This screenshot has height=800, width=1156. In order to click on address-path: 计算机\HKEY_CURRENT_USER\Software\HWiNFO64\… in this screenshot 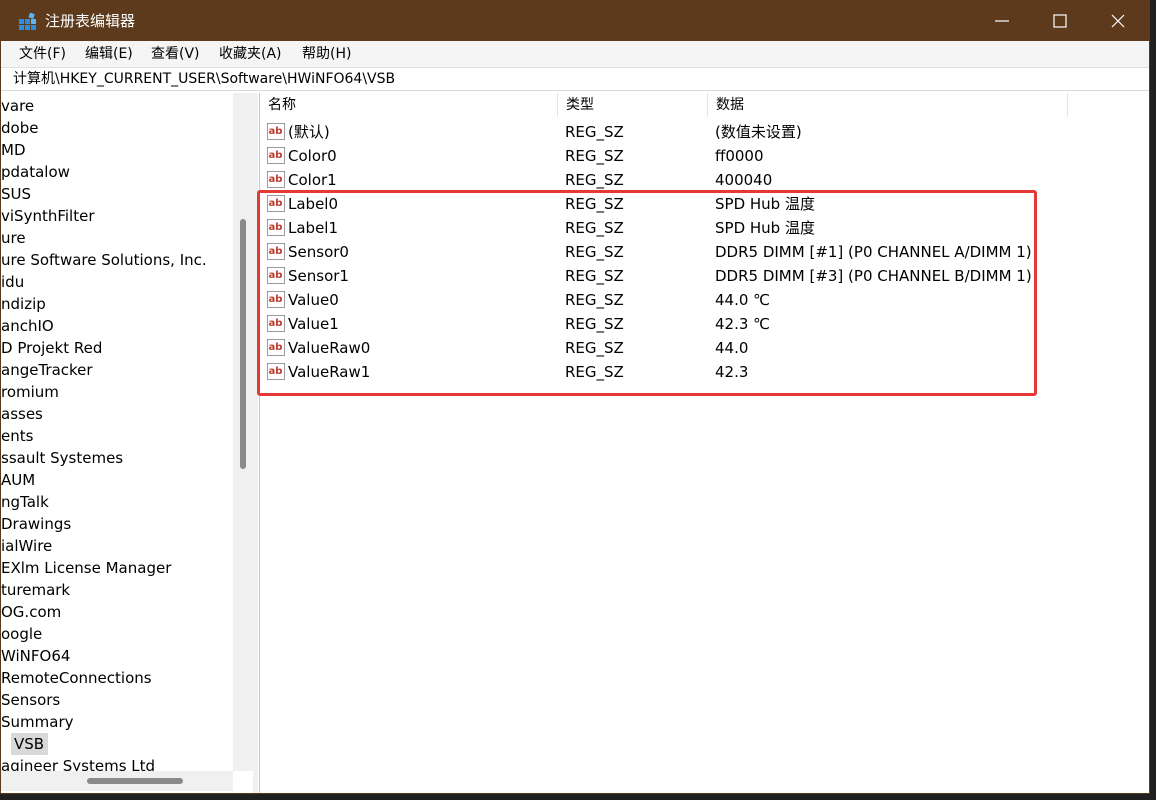, I will do `click(204, 79)`.